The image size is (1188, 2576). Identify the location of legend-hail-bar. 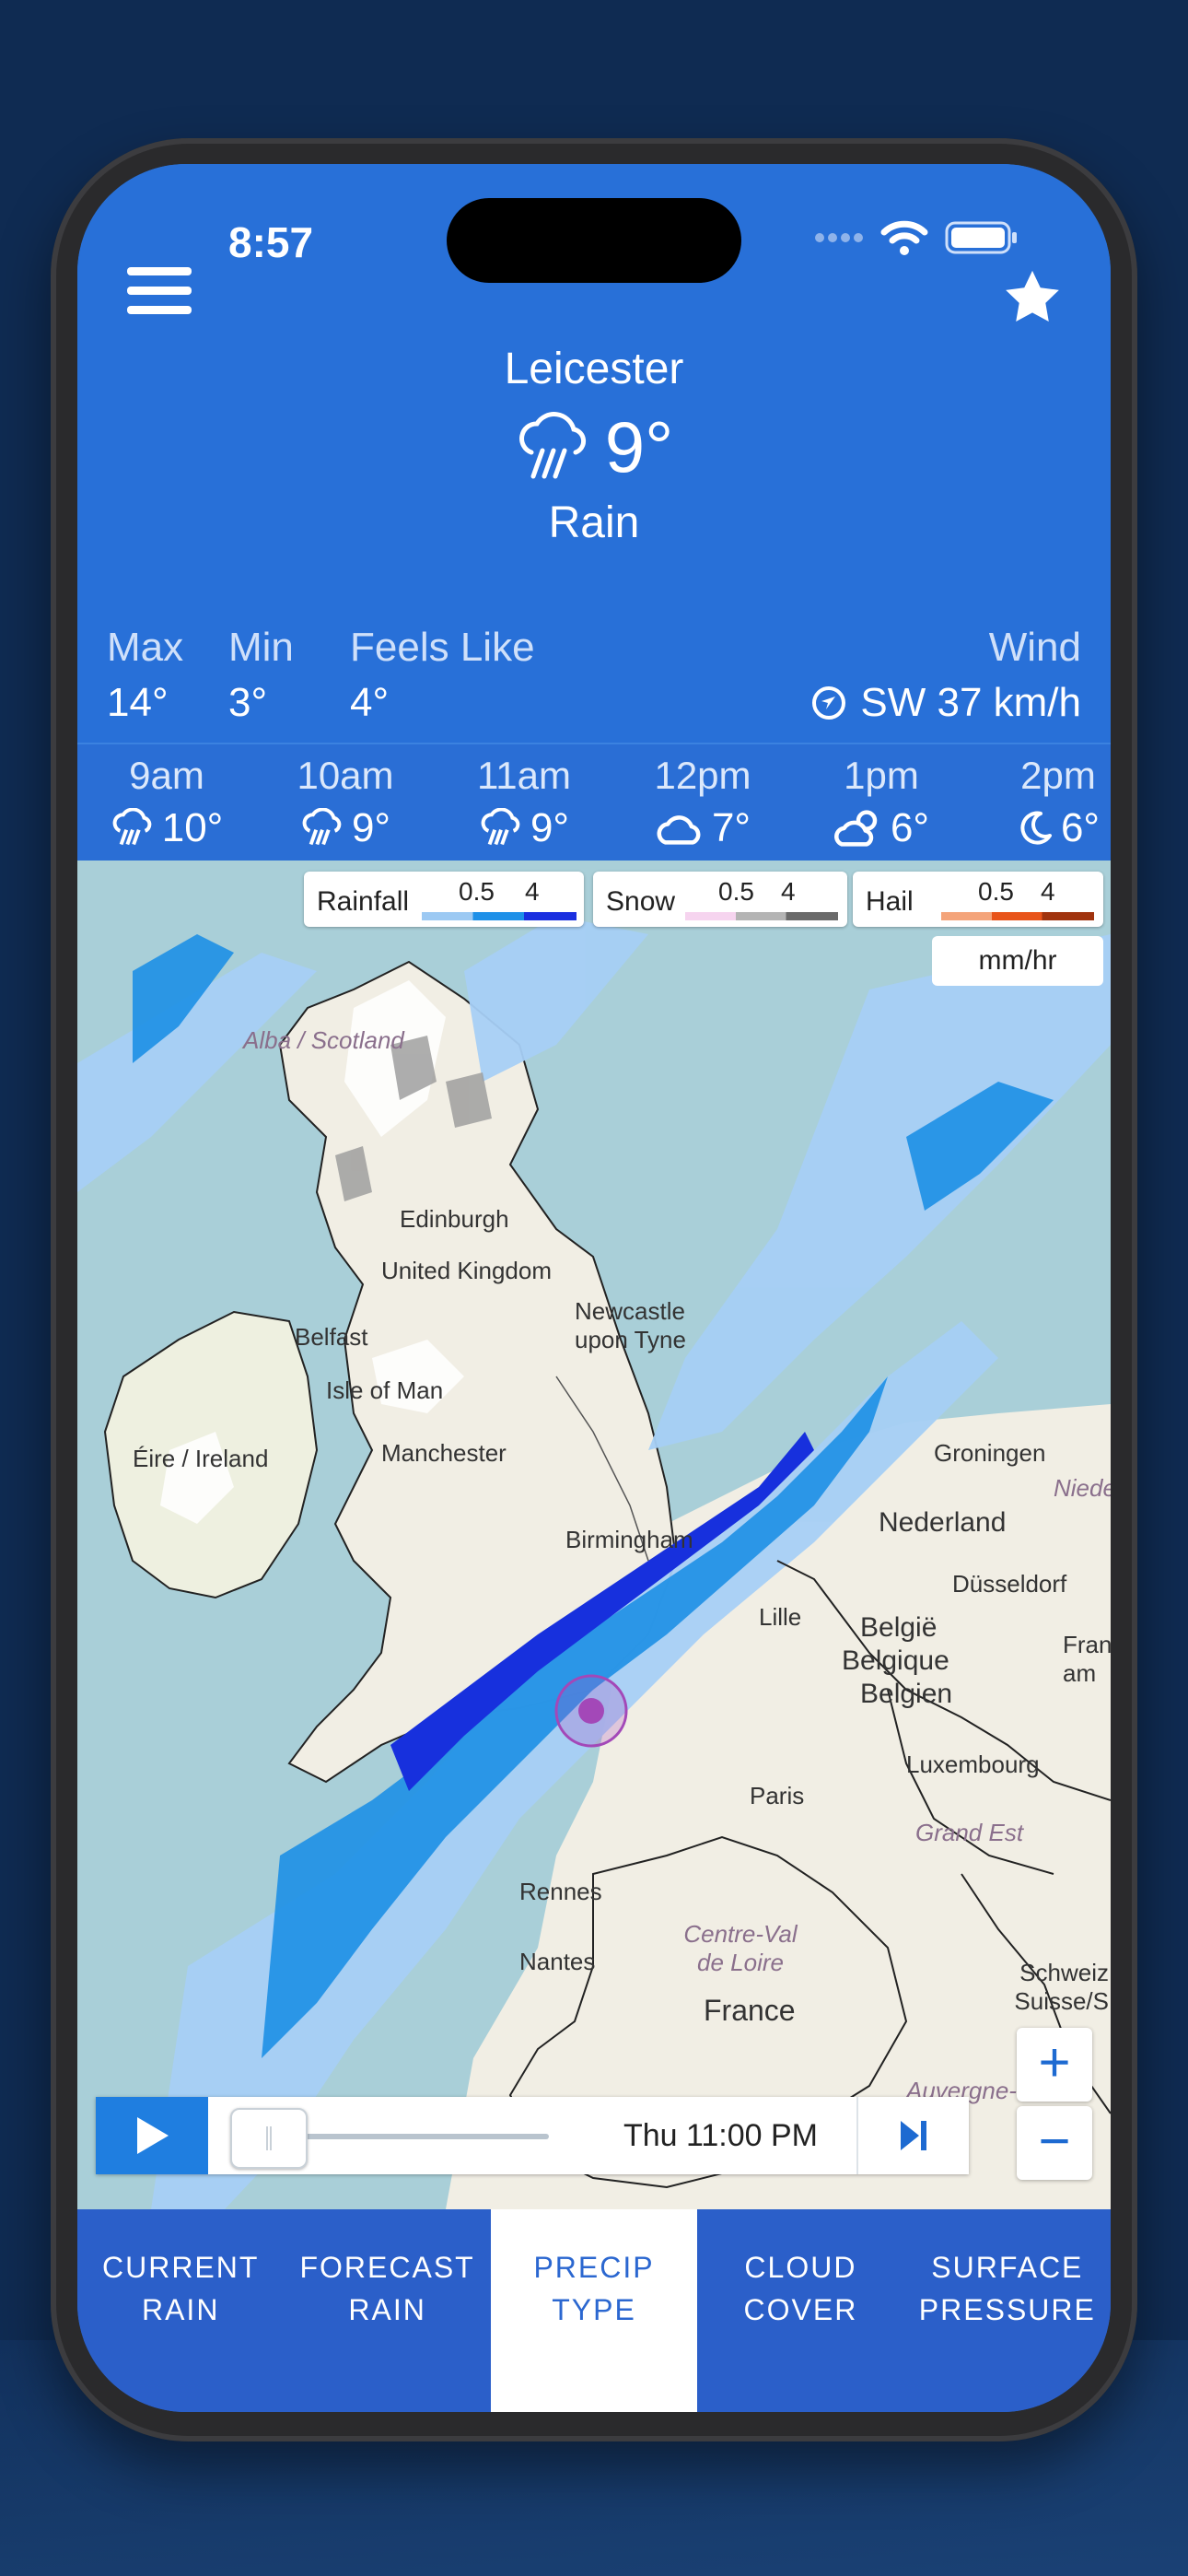
(1017, 916).